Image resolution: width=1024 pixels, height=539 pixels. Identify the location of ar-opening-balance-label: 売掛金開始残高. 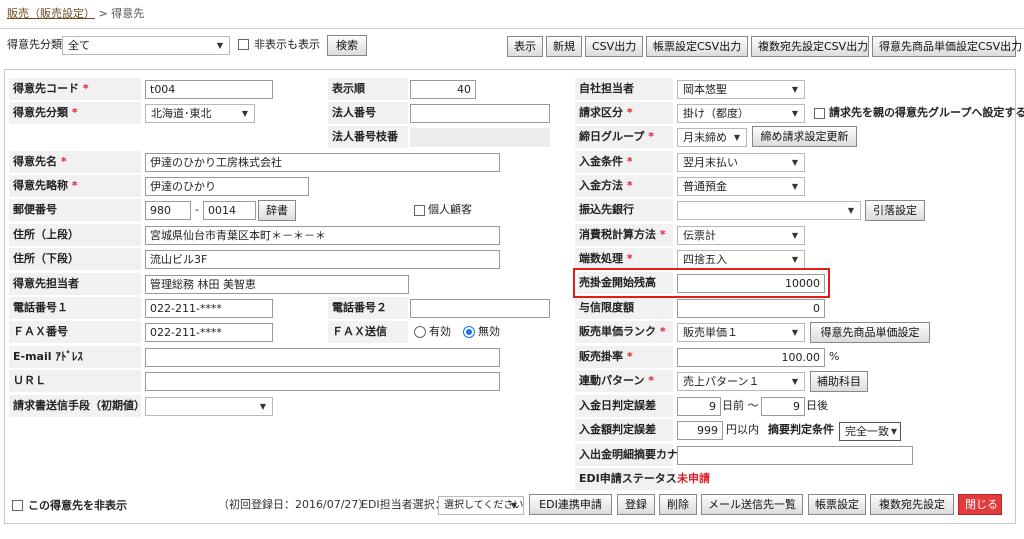
(617, 282).